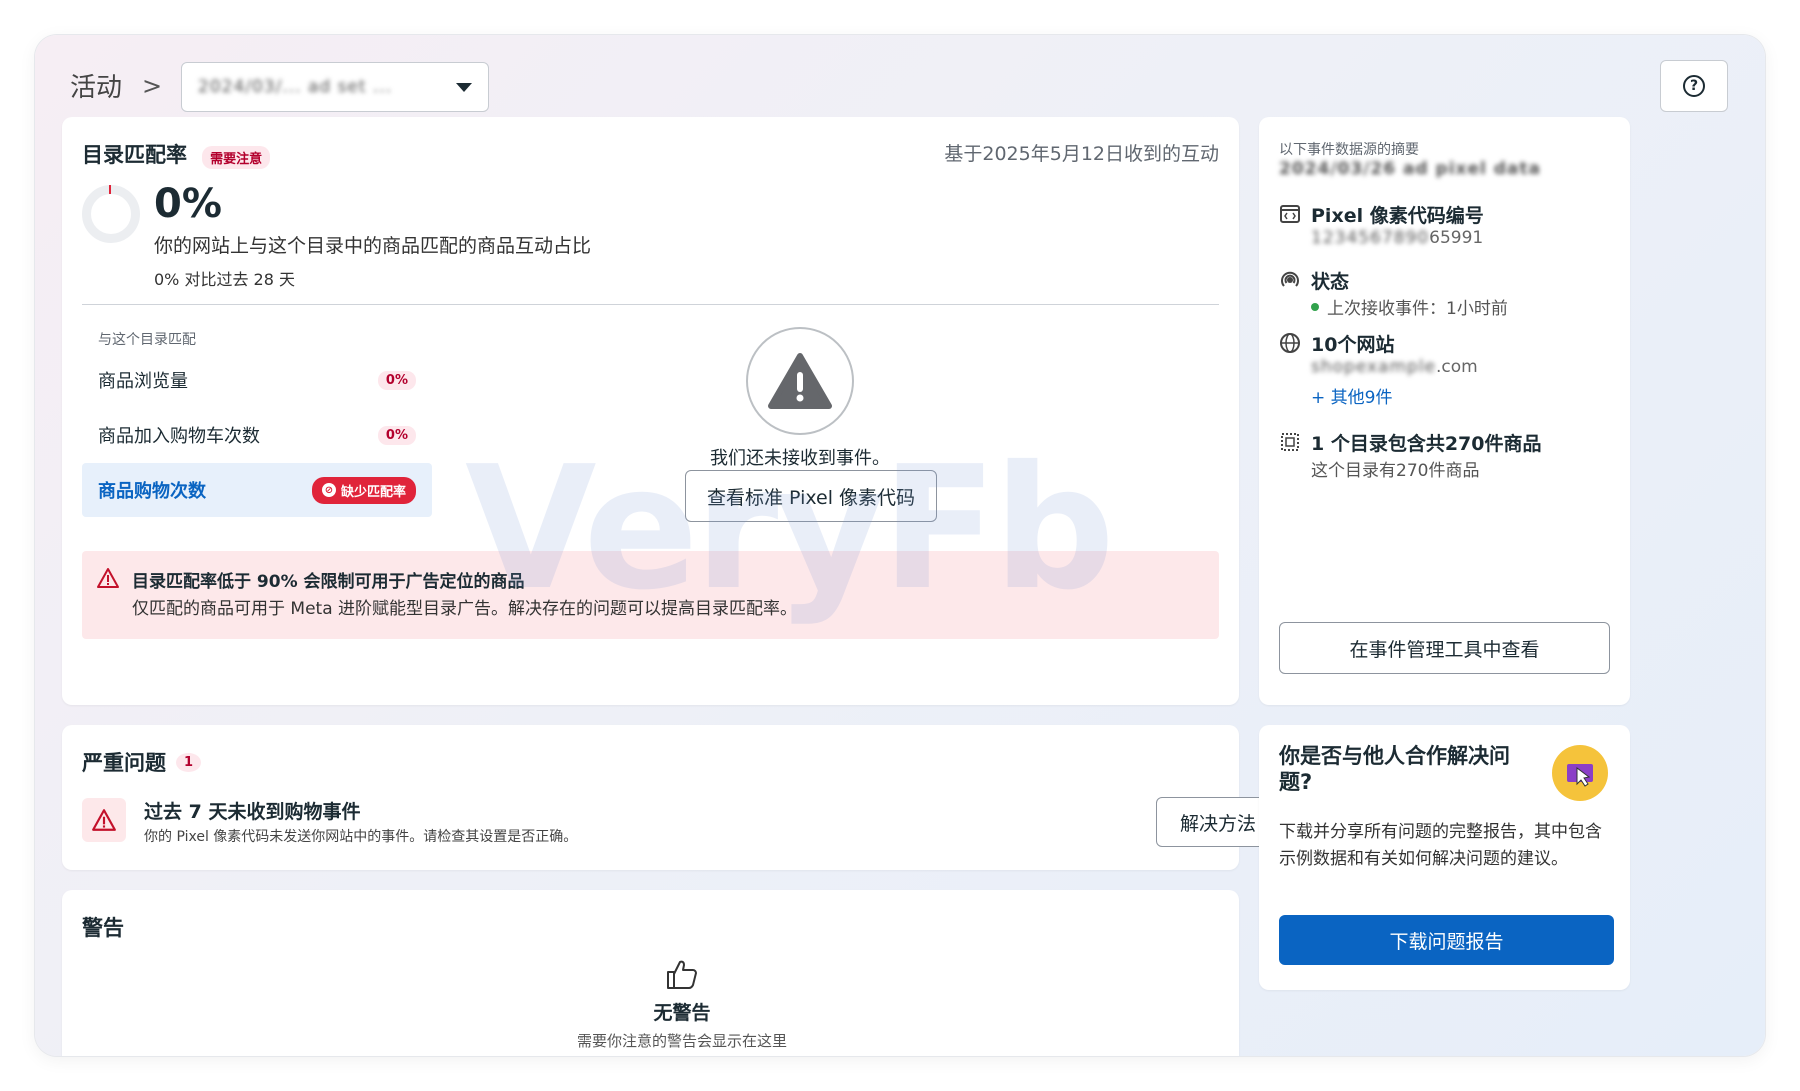 The image size is (1800, 1091). Describe the element at coordinates (1330, 282) in the screenshot. I see `status-title: 状态` at that location.